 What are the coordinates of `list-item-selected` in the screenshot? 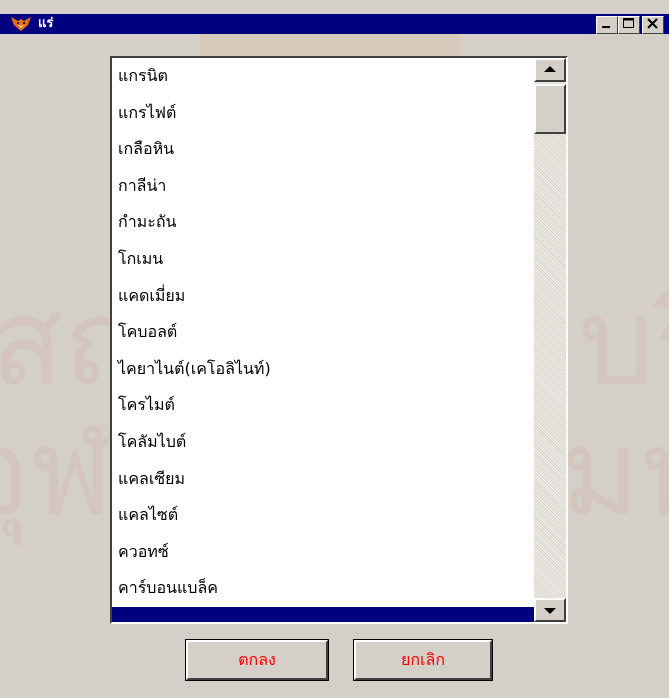 It's located at (323, 614).